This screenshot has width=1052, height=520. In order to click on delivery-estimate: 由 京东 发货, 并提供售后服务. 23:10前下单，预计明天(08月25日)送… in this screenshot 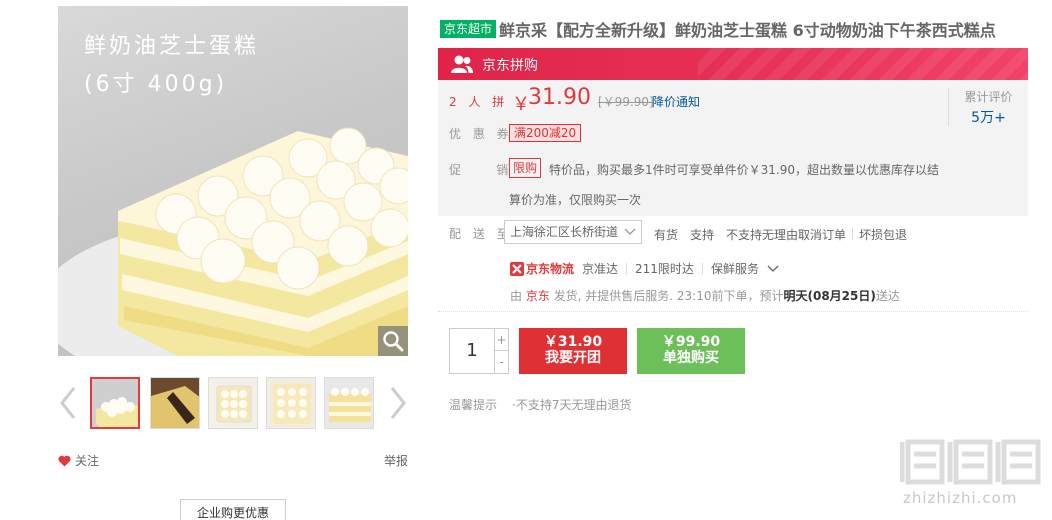, I will do `click(705, 295)`.